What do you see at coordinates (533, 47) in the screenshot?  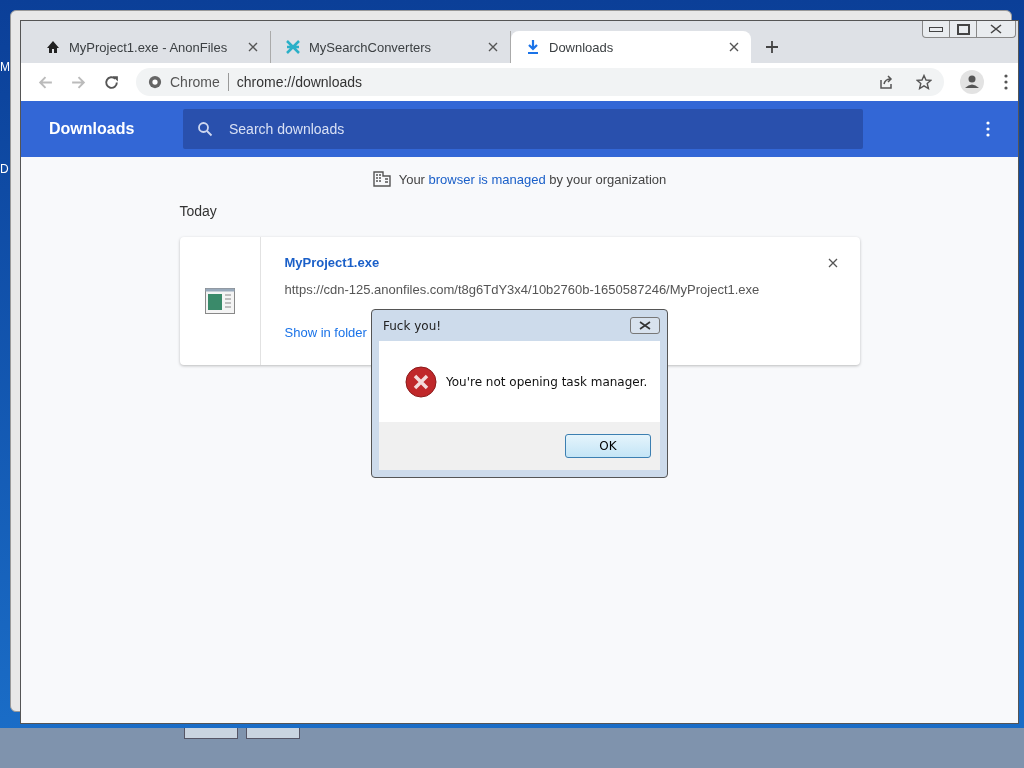 I see `download-icon` at bounding box center [533, 47].